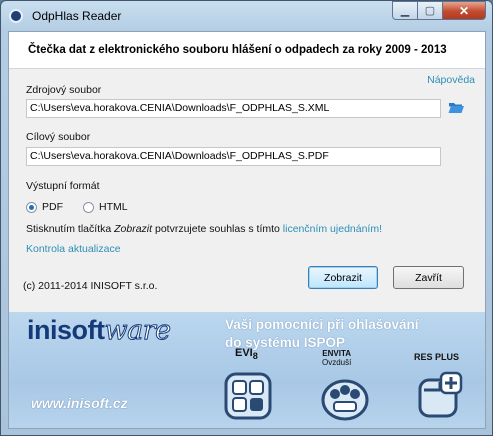 This screenshot has width=493, height=436. I want to click on output-format-label: Výstupní formát, so click(63, 186).